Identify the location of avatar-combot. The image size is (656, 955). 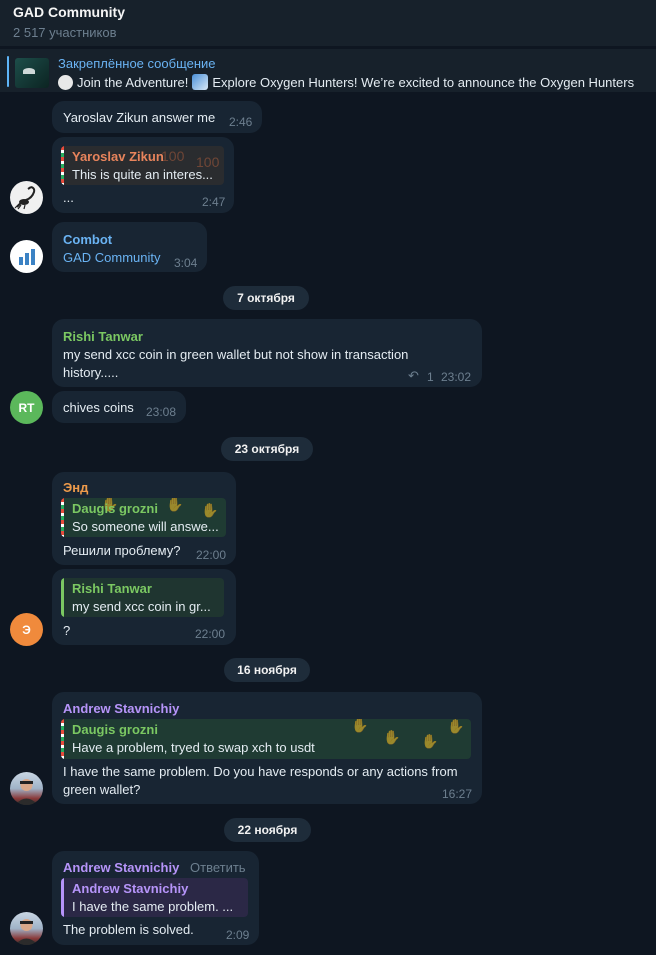
(26, 256).